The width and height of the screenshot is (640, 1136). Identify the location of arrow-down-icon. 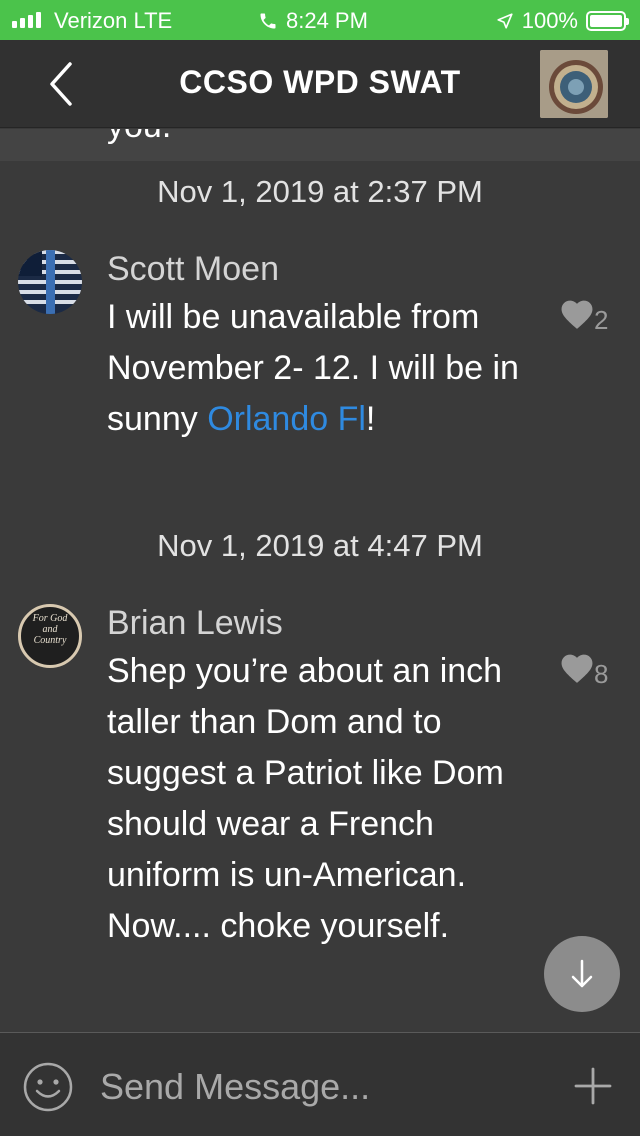
(582, 973).